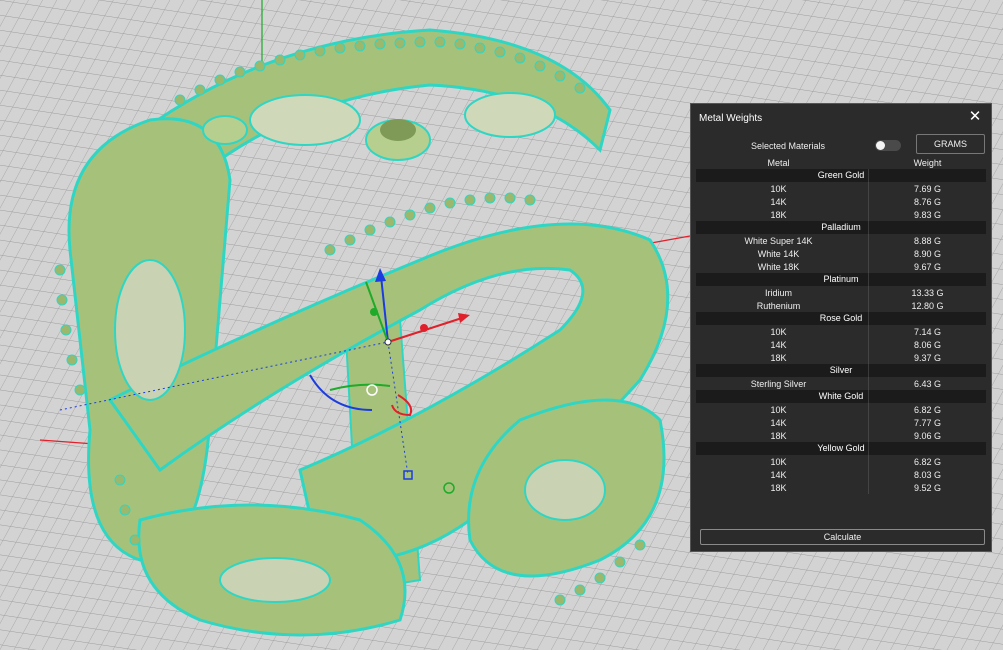 Image resolution: width=1003 pixels, height=650 pixels. What do you see at coordinates (927, 384) in the screenshot?
I see `weight-cell: 6.43 G` at bounding box center [927, 384].